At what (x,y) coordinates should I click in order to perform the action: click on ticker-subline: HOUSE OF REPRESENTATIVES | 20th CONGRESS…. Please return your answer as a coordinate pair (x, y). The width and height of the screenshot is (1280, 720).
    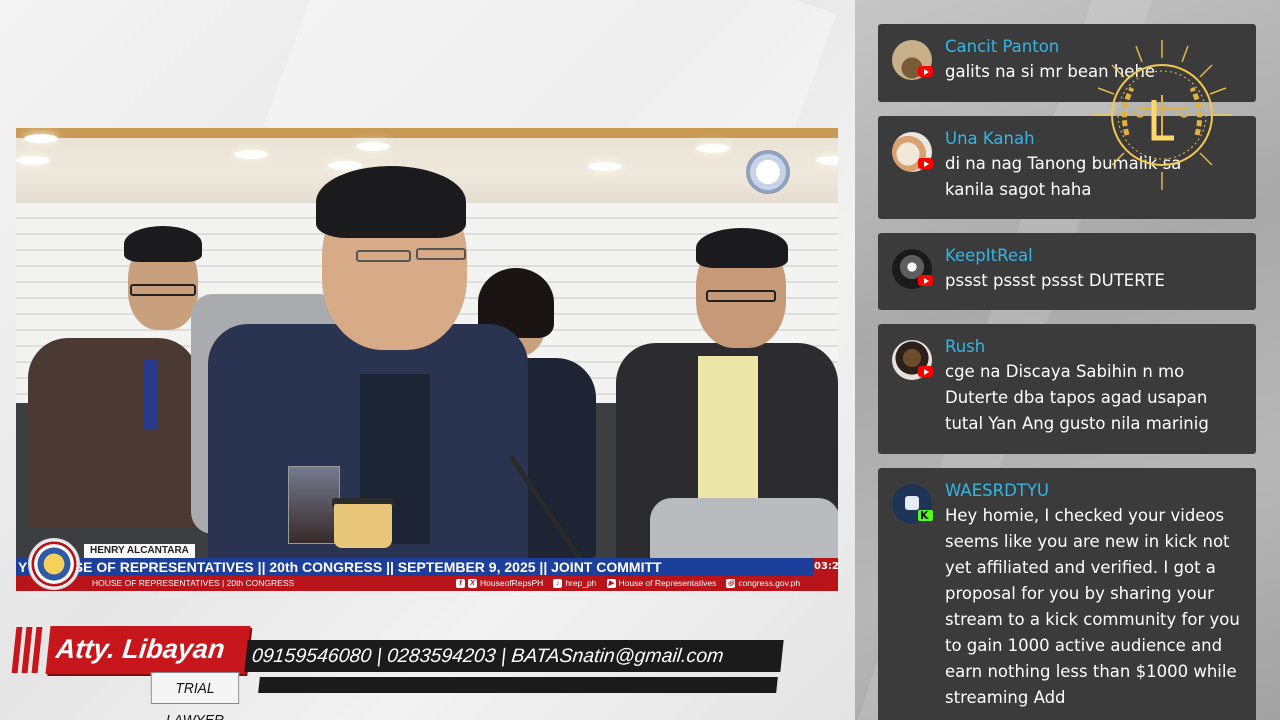
    Looking at the image, I should click on (427, 583).